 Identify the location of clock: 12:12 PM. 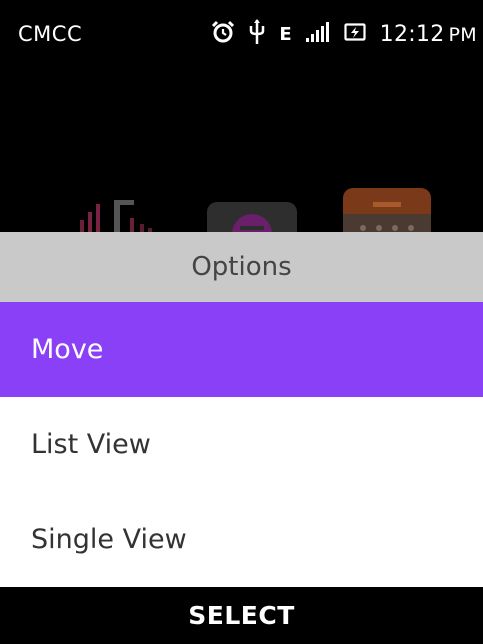
(428, 34).